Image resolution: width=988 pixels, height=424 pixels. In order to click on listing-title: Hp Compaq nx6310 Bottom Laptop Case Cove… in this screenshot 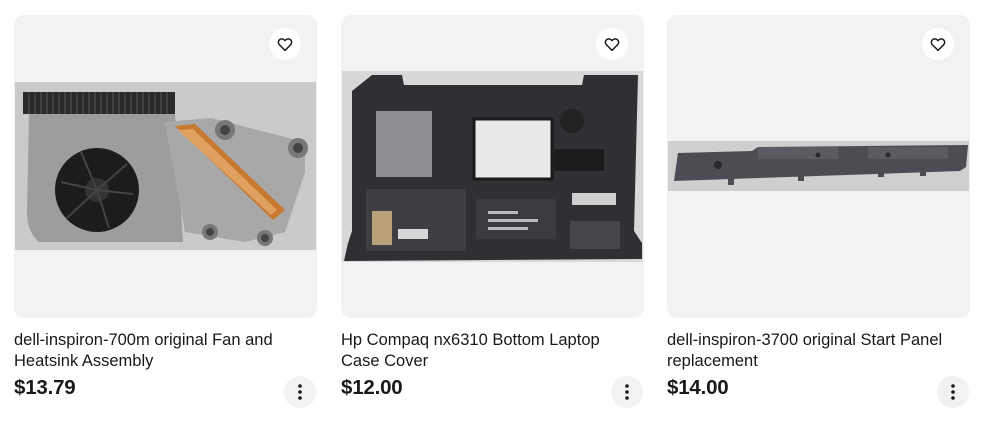, I will do `click(486, 351)`.